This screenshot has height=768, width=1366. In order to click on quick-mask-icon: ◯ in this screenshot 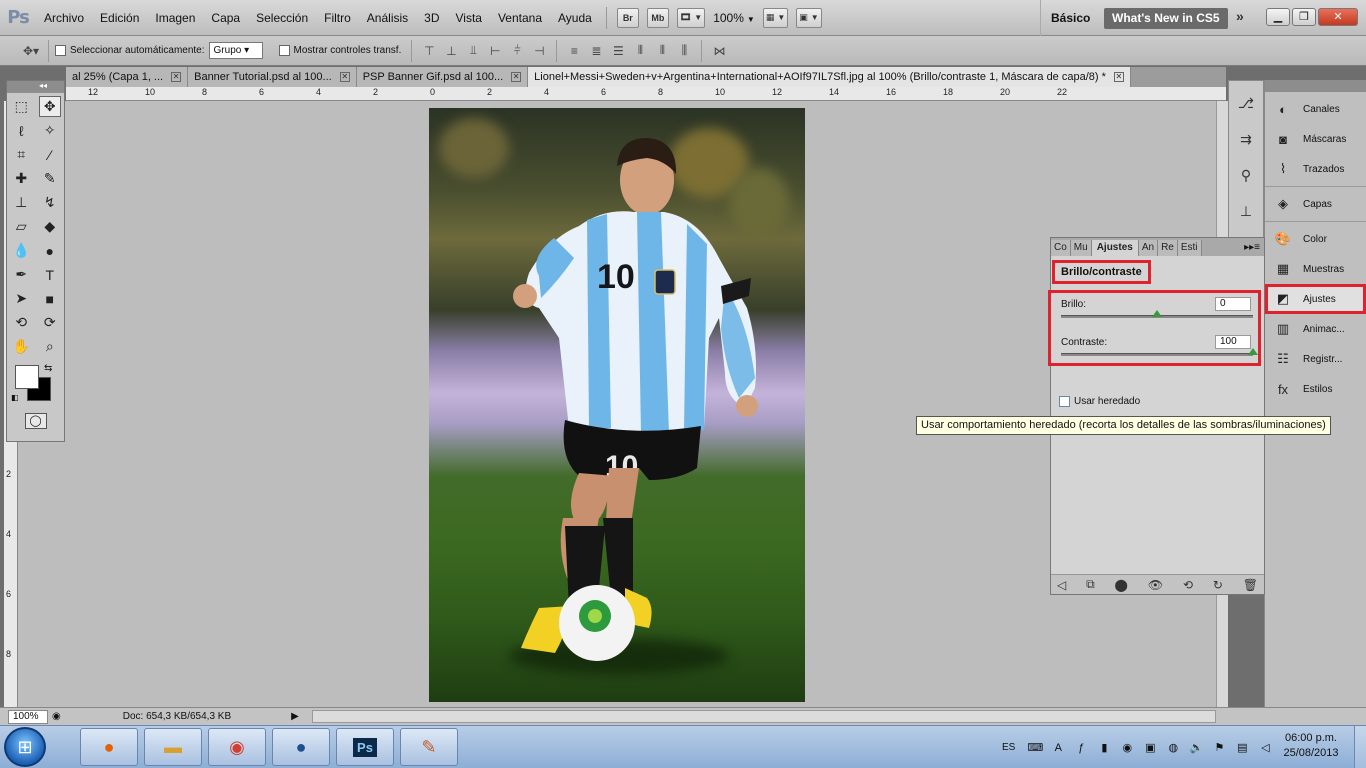, I will do `click(35, 421)`.